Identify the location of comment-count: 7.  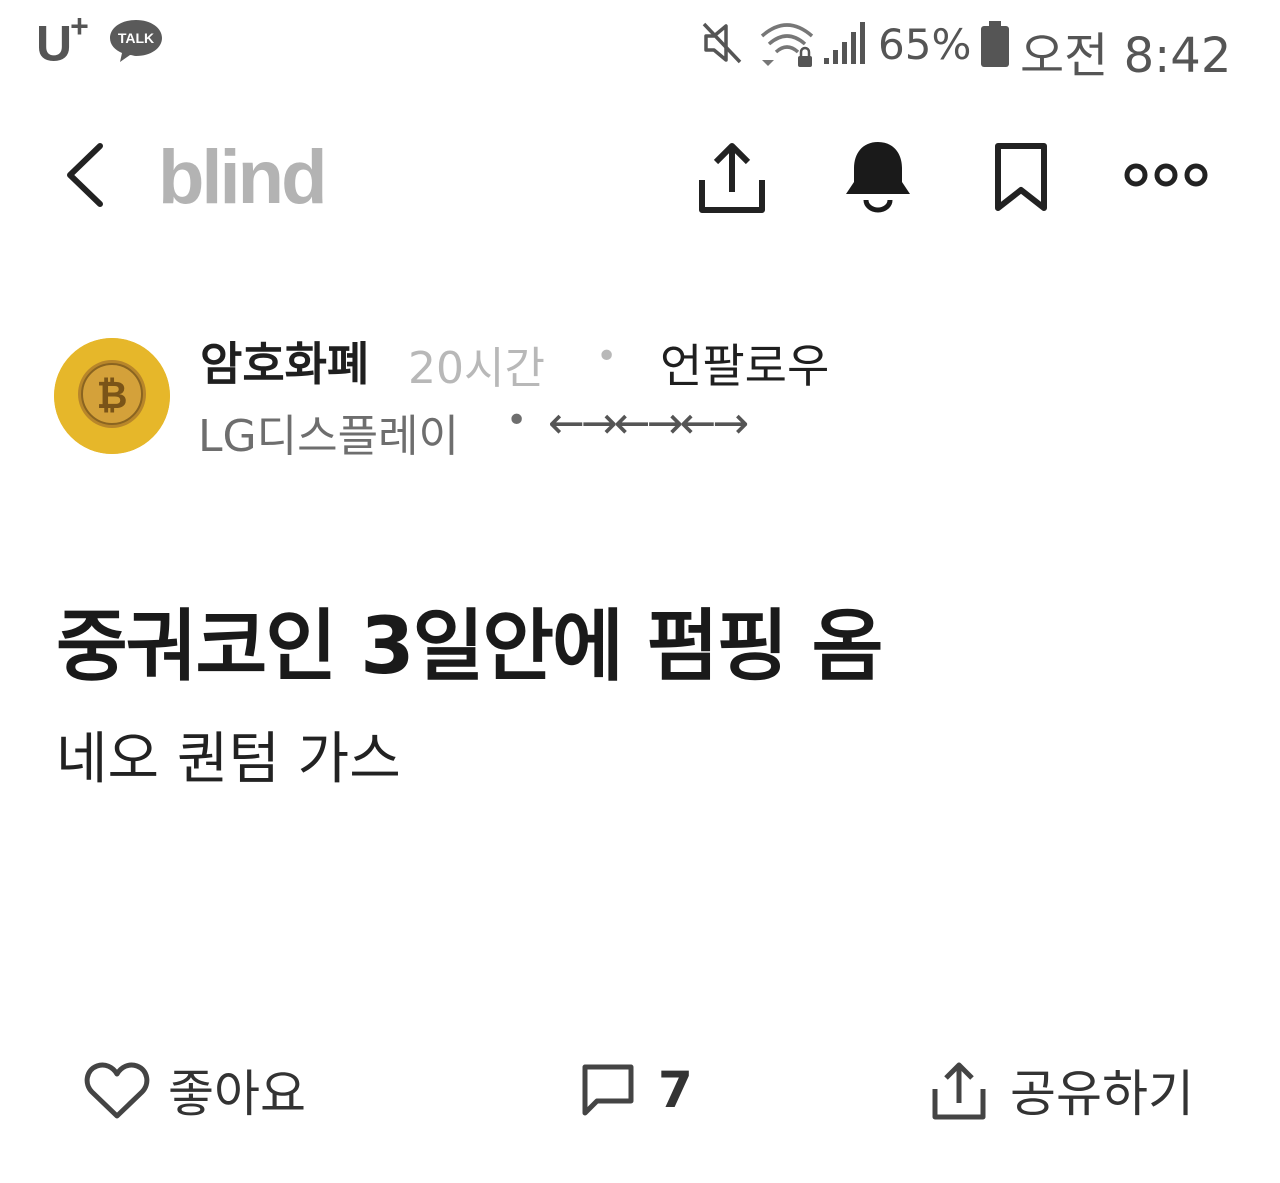
(675, 1090).